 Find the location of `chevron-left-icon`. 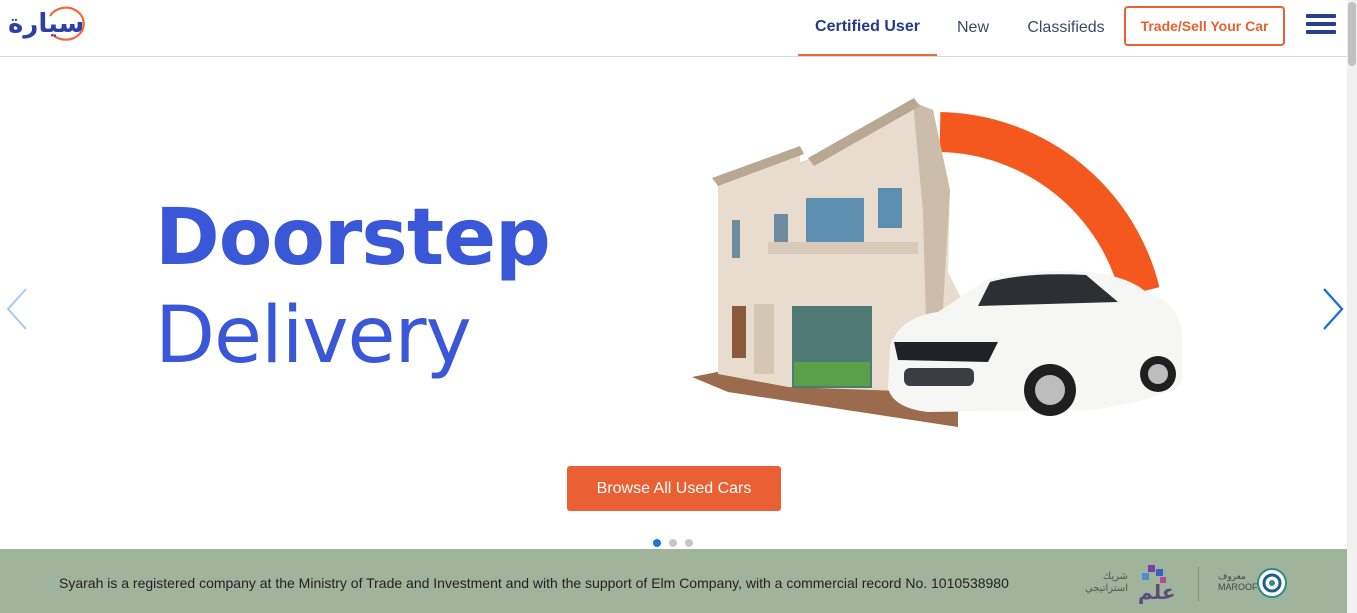

chevron-left-icon is located at coordinates (16, 309).